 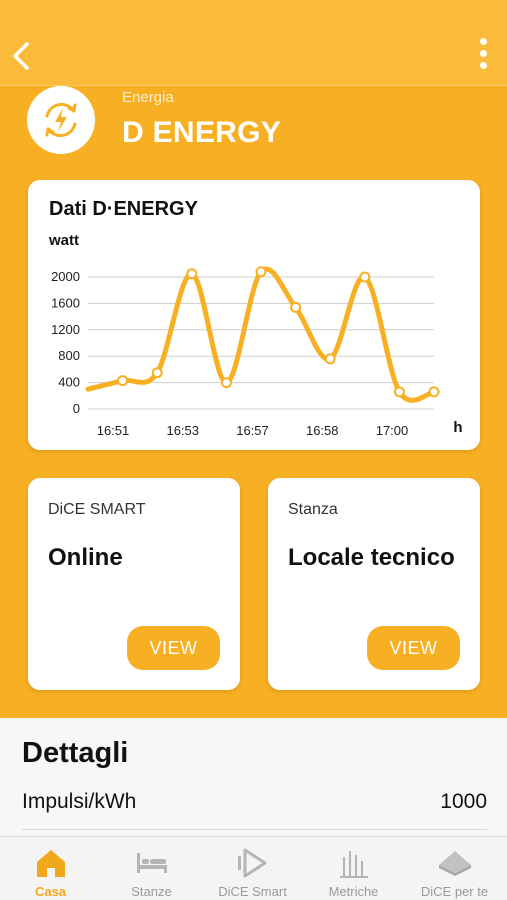 I want to click on tab-casa: Casa, so click(x=50, y=868).